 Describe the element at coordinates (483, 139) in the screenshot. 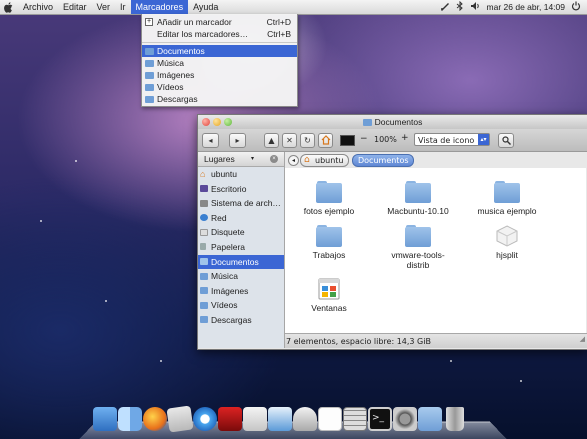

I see `chevron-updown-icon: ▴▾` at that location.